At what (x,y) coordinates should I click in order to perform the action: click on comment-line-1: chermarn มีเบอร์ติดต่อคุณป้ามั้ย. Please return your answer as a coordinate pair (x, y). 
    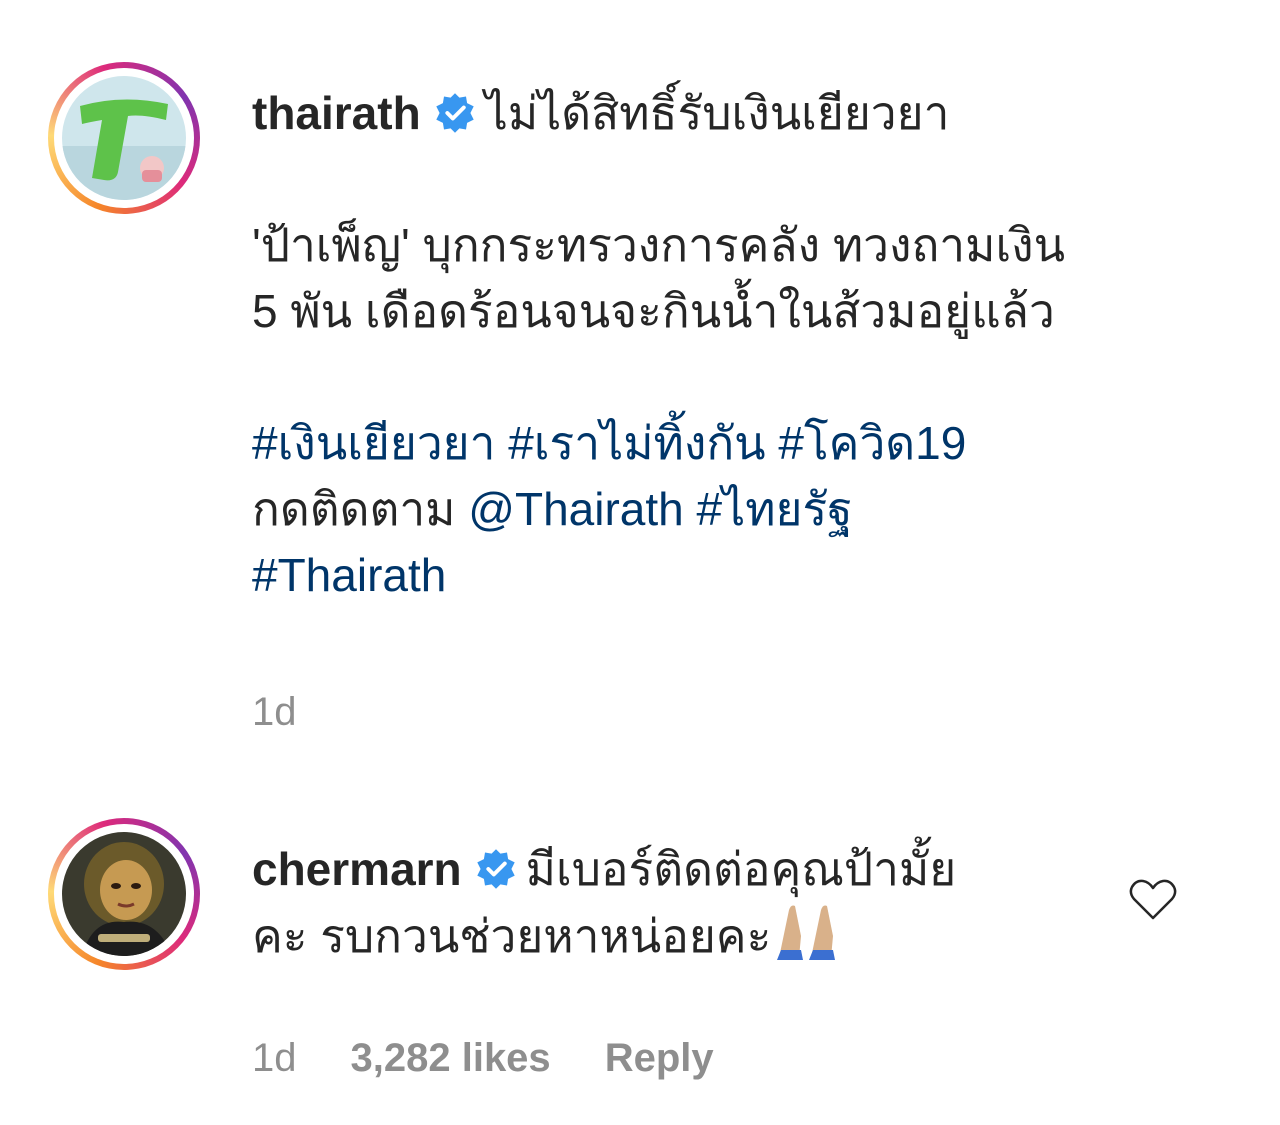
    Looking at the image, I should click on (727, 869).